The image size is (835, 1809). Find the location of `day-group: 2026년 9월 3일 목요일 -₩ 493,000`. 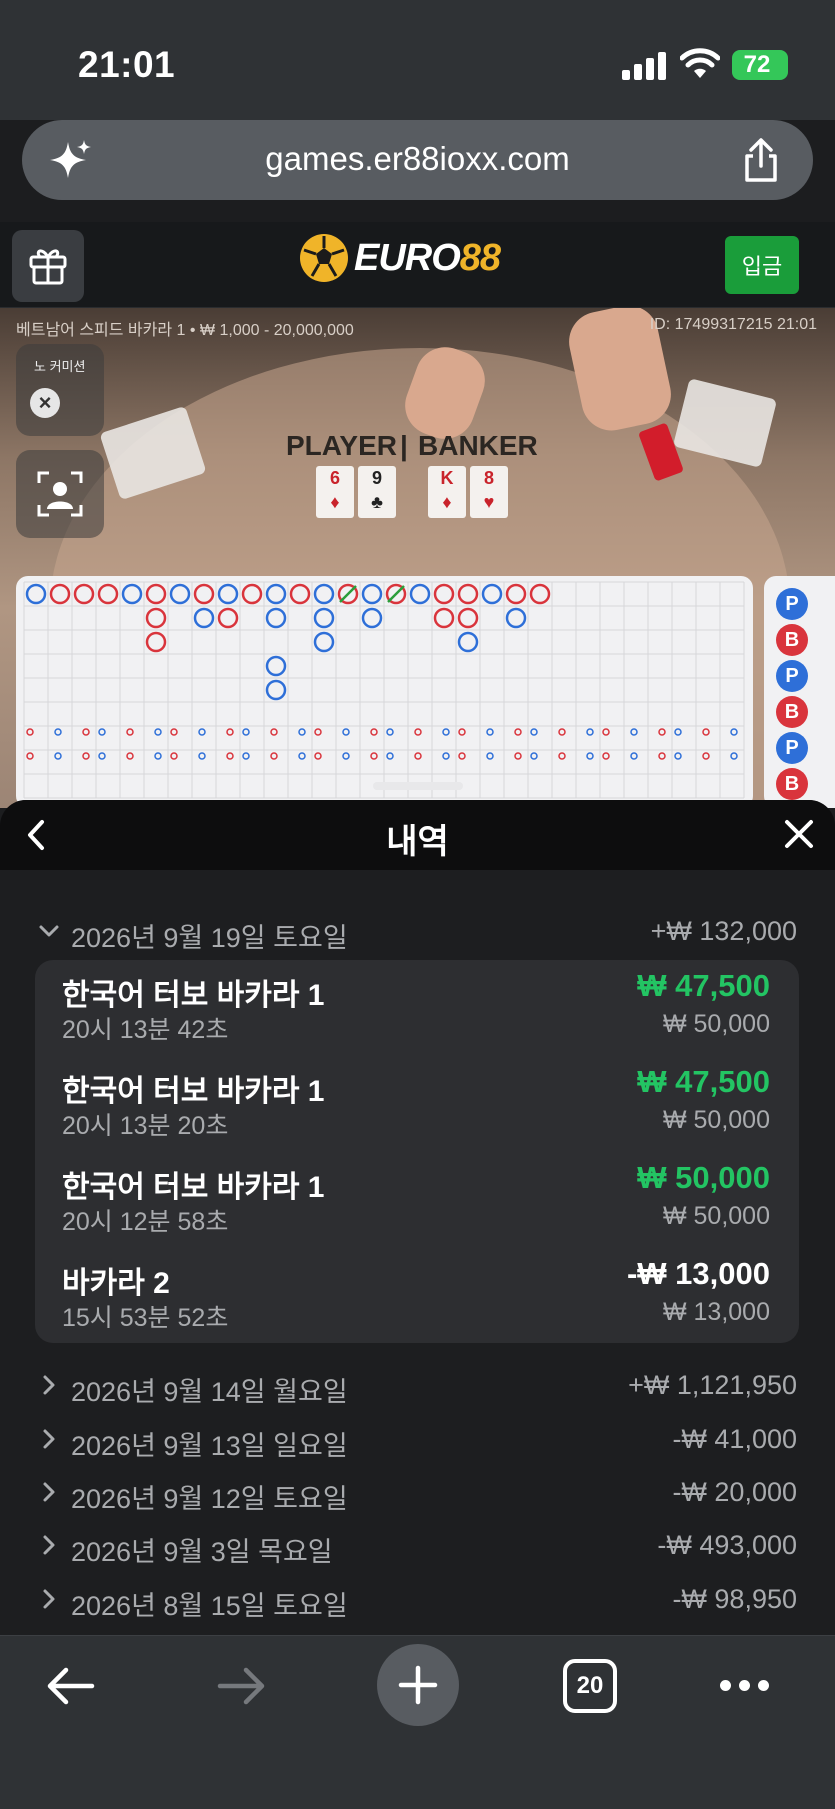

day-group: 2026년 9월 3일 목요일 -₩ 493,000 is located at coordinates (417, 1547).